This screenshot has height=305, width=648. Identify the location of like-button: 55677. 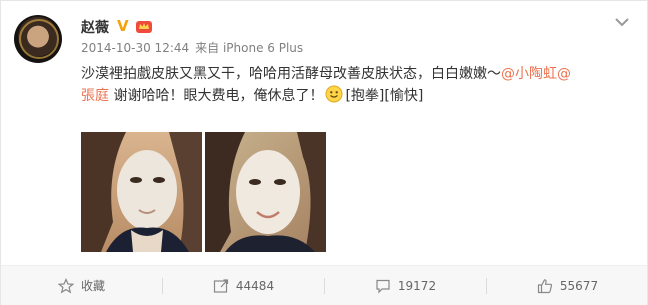
(567, 285).